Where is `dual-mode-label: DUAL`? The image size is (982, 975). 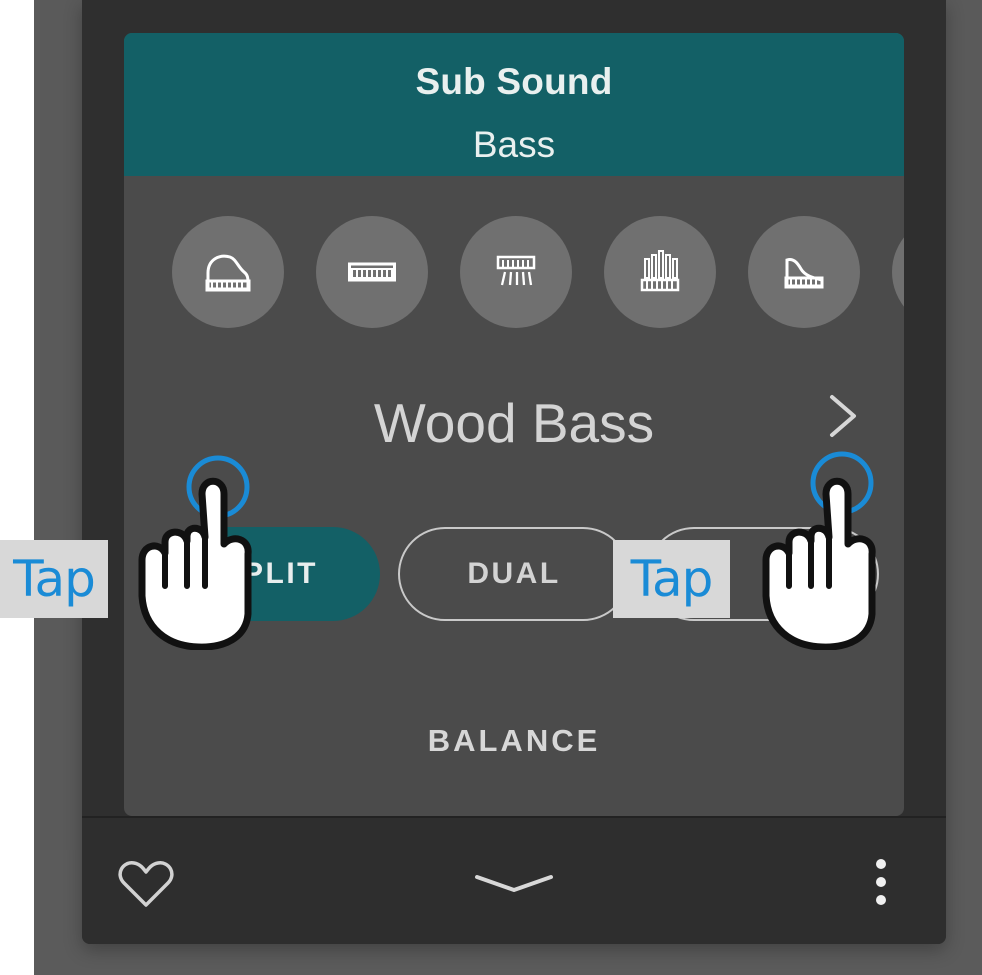
dual-mode-label: DUAL is located at coordinates (514, 573).